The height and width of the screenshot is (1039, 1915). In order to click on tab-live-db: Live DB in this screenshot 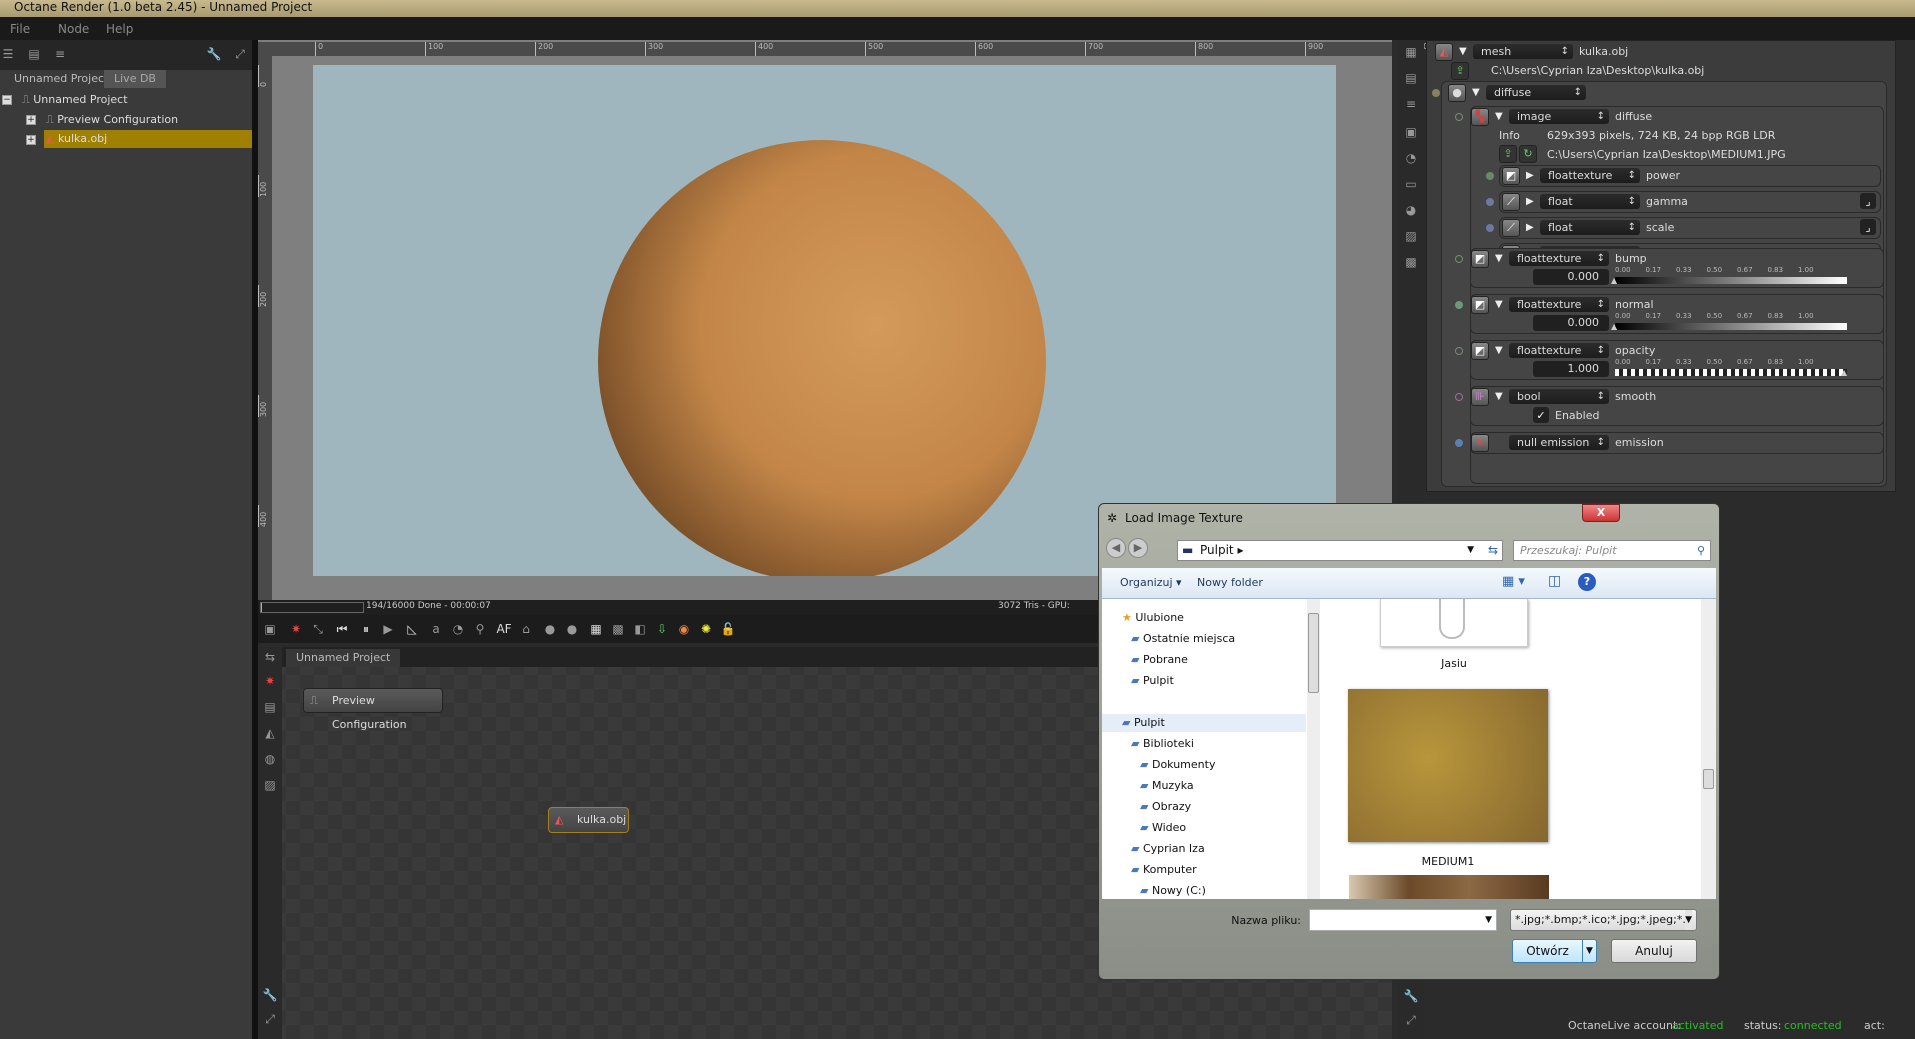, I will do `click(135, 79)`.